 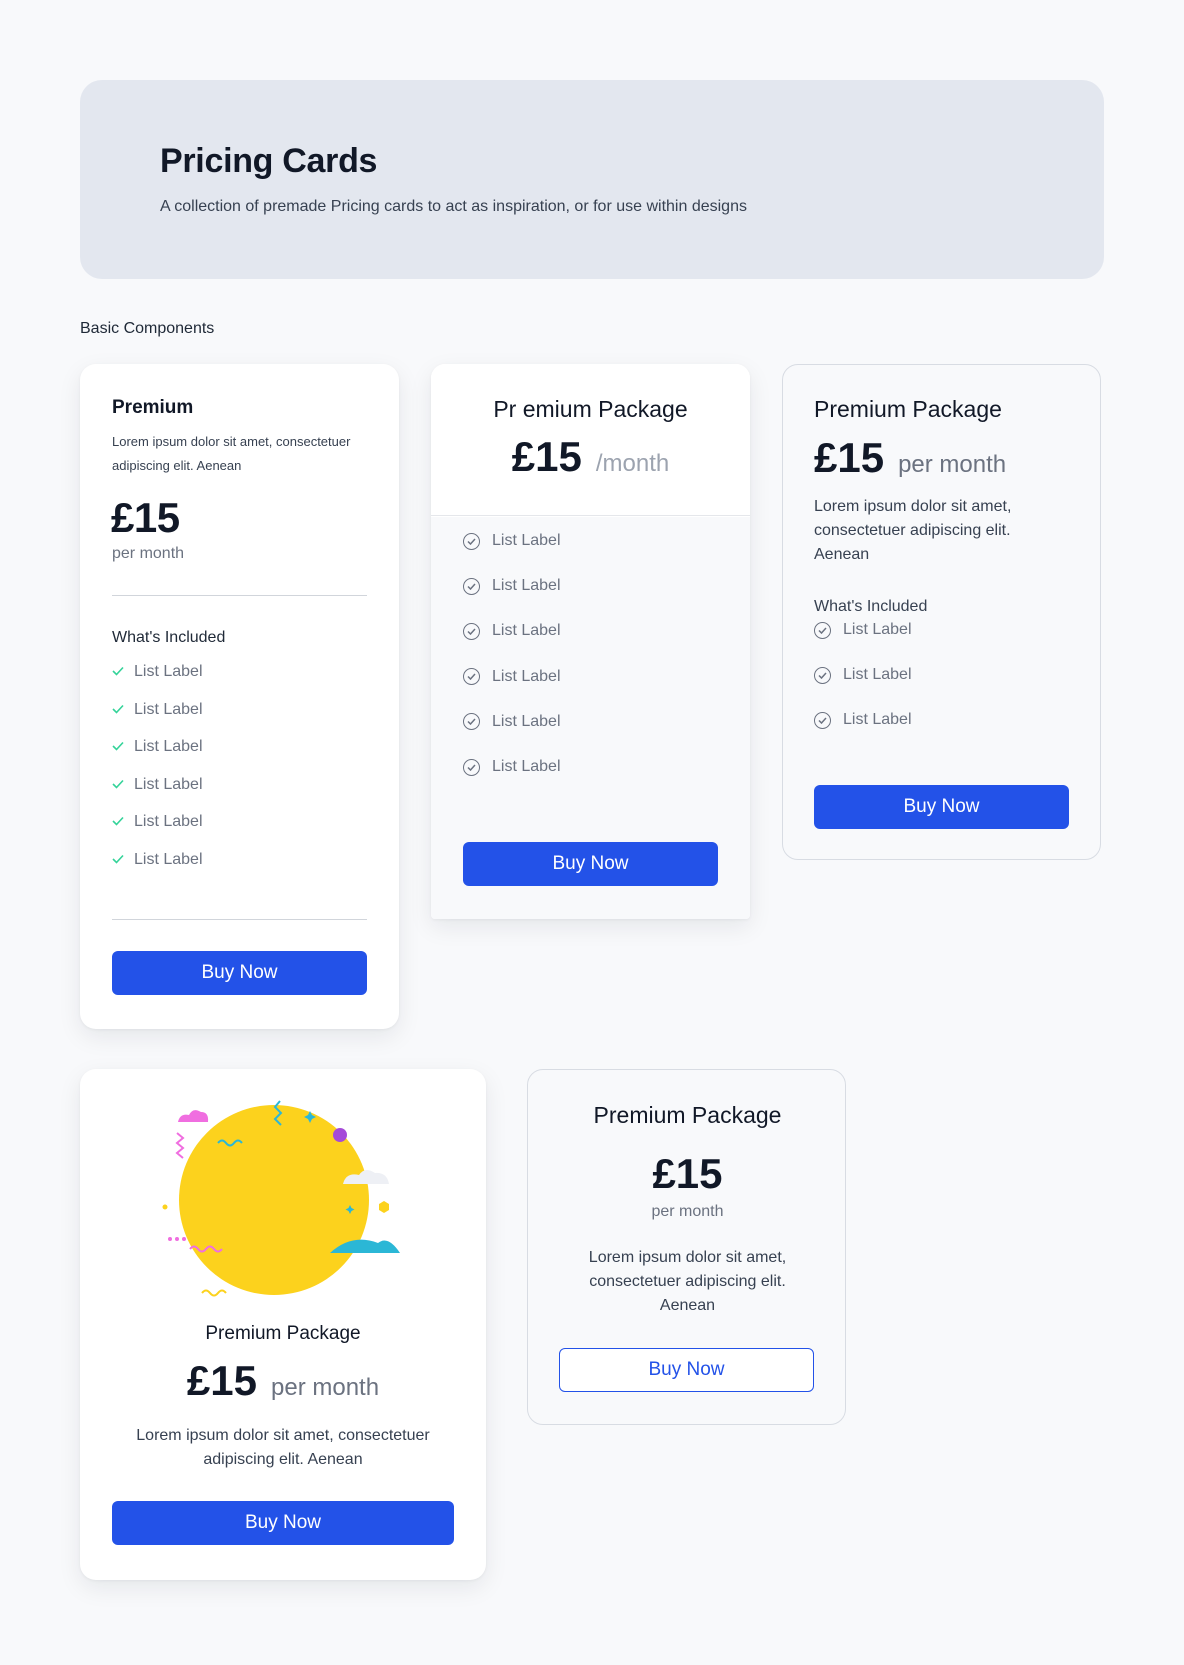 I want to click on card-title: Premium, so click(x=153, y=407).